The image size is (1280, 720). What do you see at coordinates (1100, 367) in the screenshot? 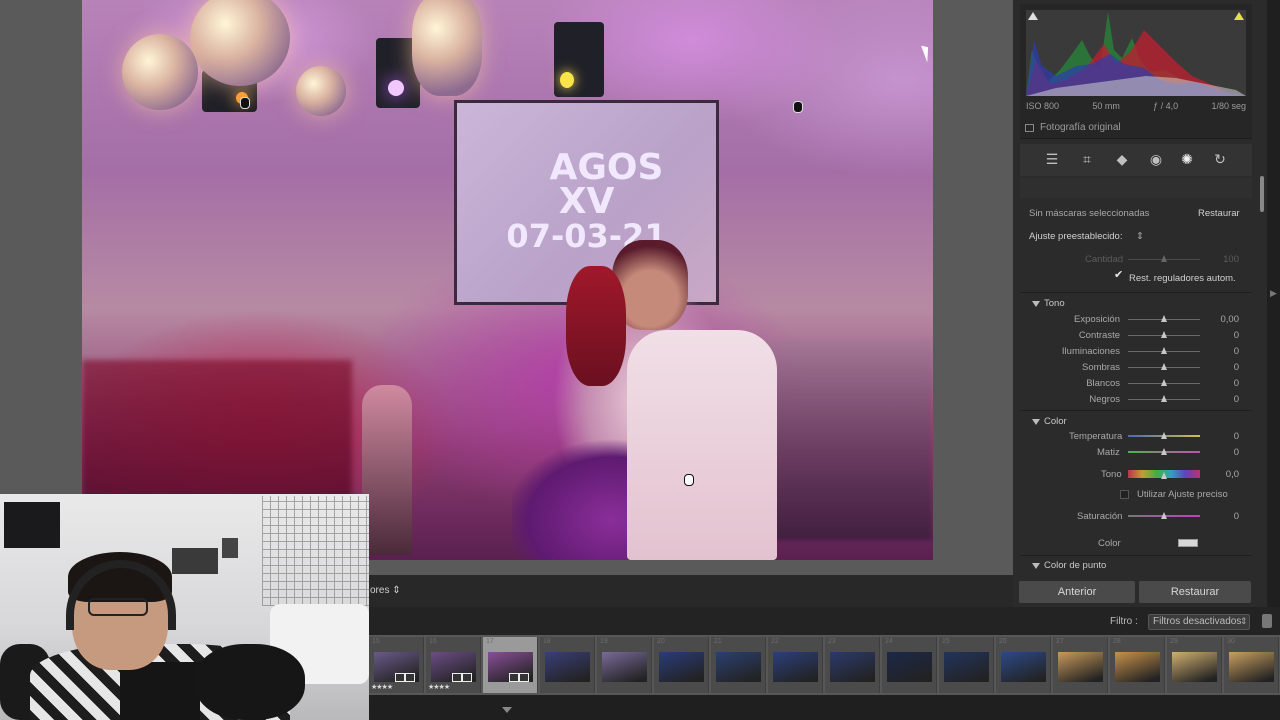
I see `tone-slider-label: Sombras` at bounding box center [1100, 367].